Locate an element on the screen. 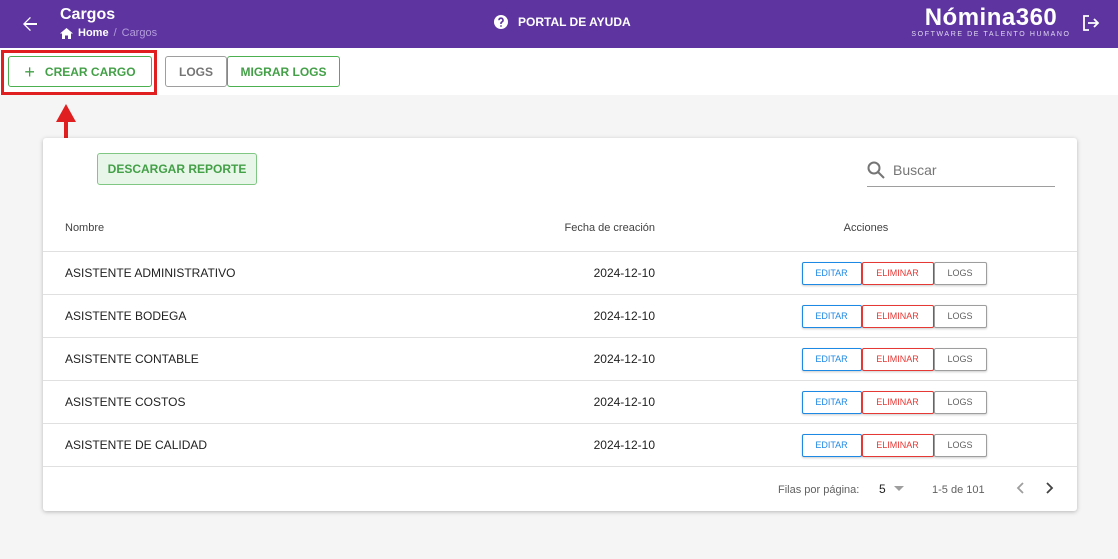 The height and width of the screenshot is (559, 1118). chevron-left-icon is located at coordinates (1020, 488).